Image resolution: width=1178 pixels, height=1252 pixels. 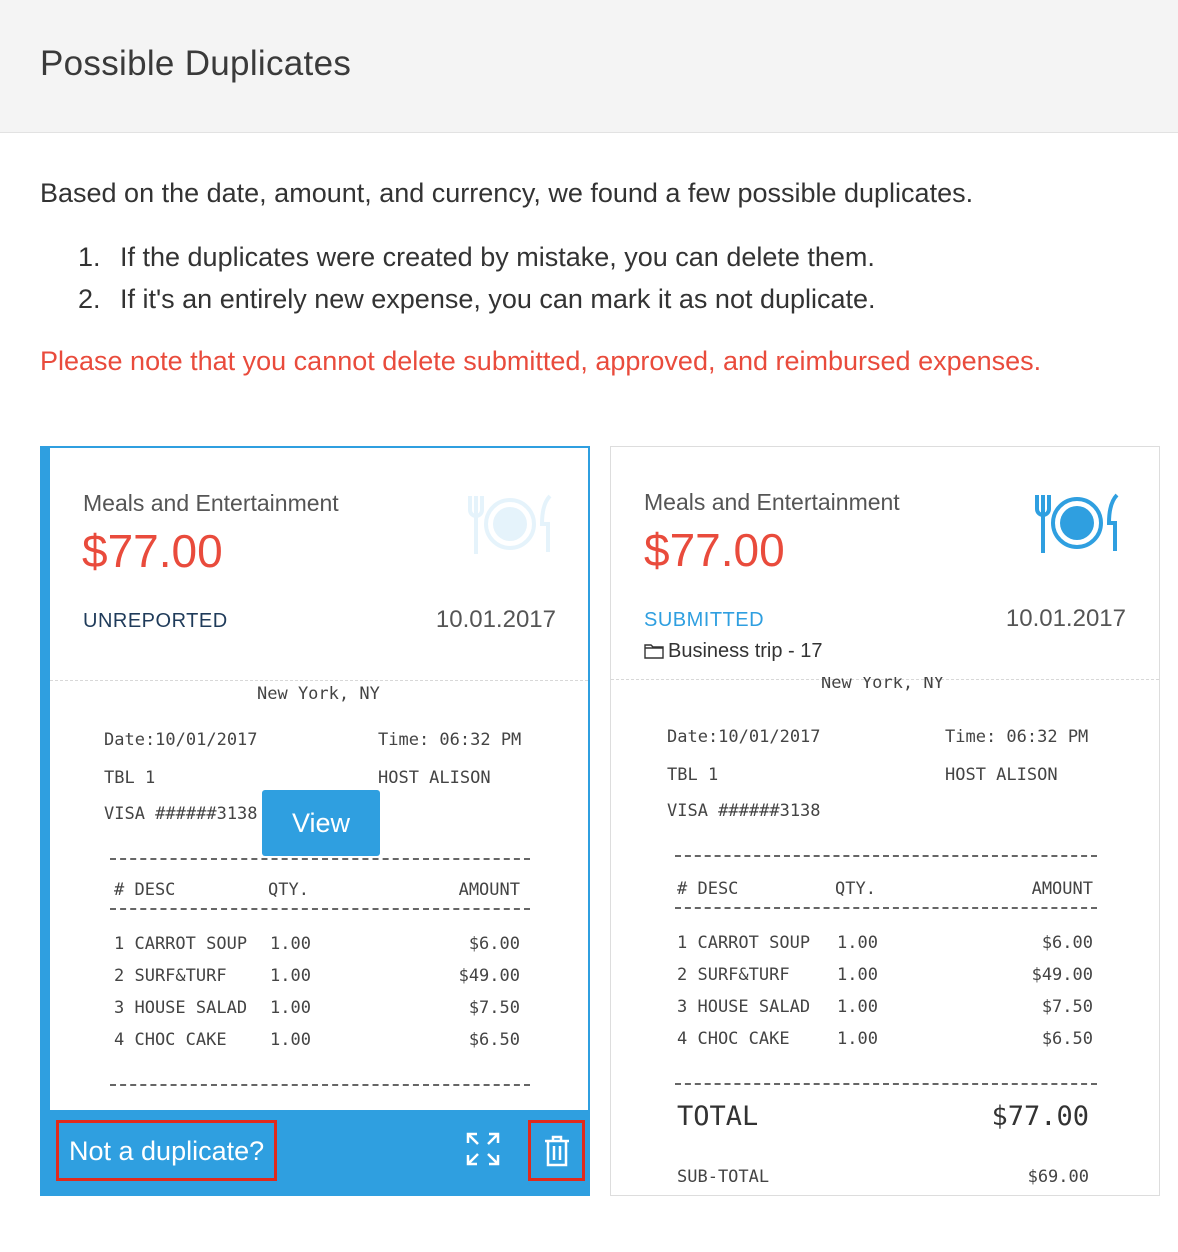 I want to click on card-action-bar: Not a duplicate?, so click(x=319, y=1152).